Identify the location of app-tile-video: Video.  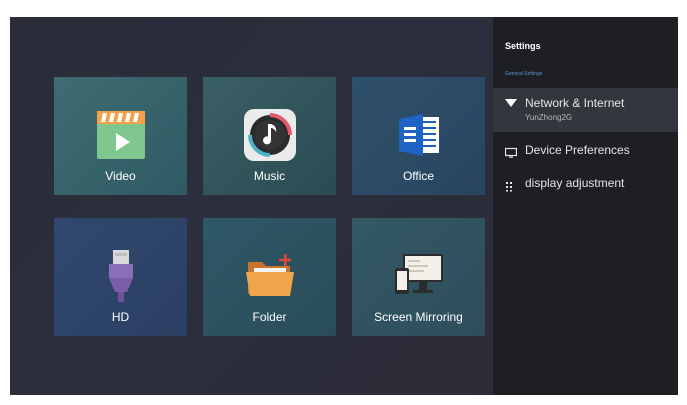
(120, 136).